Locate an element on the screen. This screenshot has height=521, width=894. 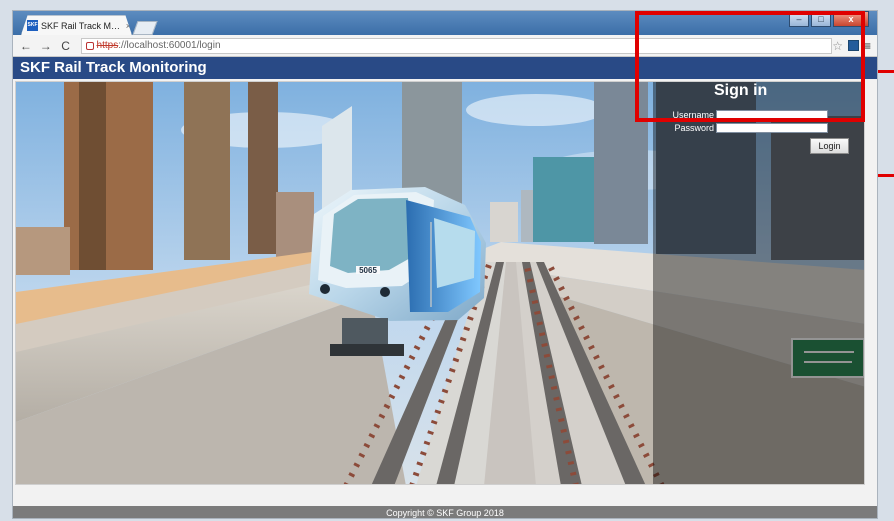
close-tab-icon: × is located at coordinates (128, 26).